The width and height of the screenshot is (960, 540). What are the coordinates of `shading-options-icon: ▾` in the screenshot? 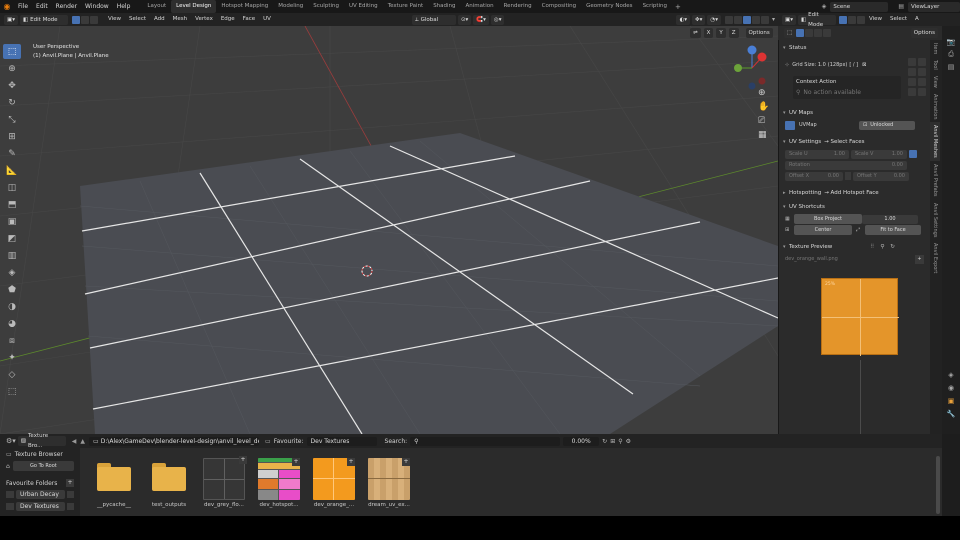 It's located at (773, 19).